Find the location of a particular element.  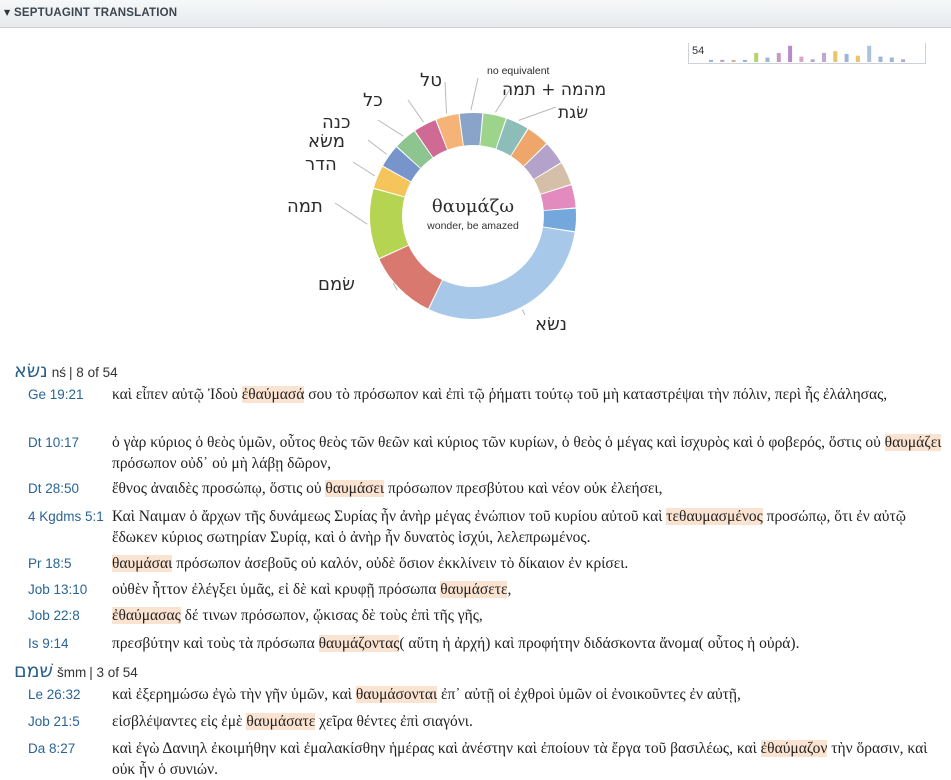

verse-reference-link: Dt 28:50 is located at coordinates (53, 488).